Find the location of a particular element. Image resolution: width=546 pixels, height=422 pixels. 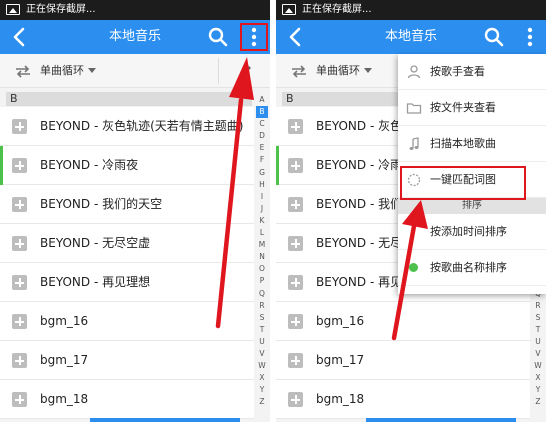

index-letter: D is located at coordinates (262, 136).